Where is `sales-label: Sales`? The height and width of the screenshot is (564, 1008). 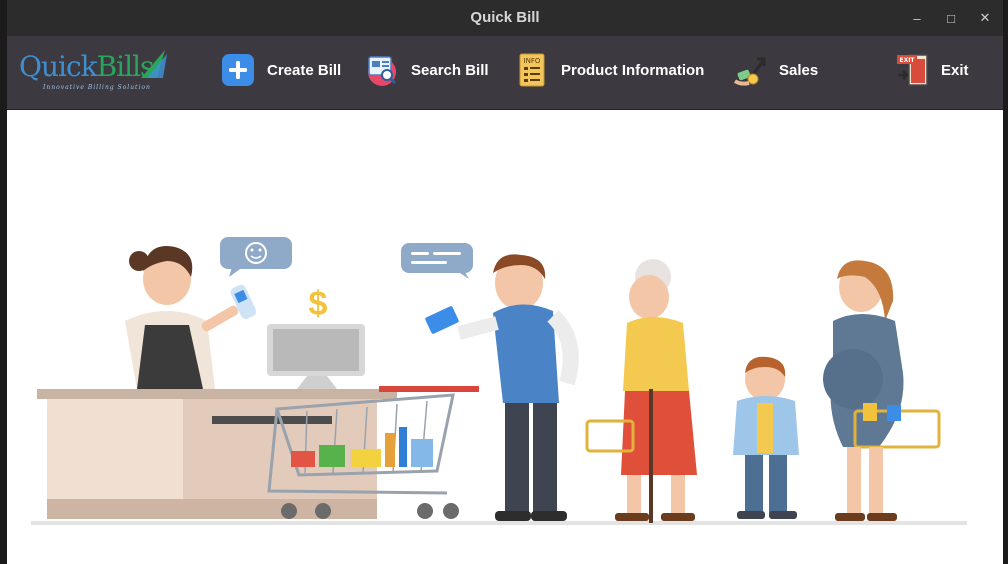 sales-label: Sales is located at coordinates (799, 70).